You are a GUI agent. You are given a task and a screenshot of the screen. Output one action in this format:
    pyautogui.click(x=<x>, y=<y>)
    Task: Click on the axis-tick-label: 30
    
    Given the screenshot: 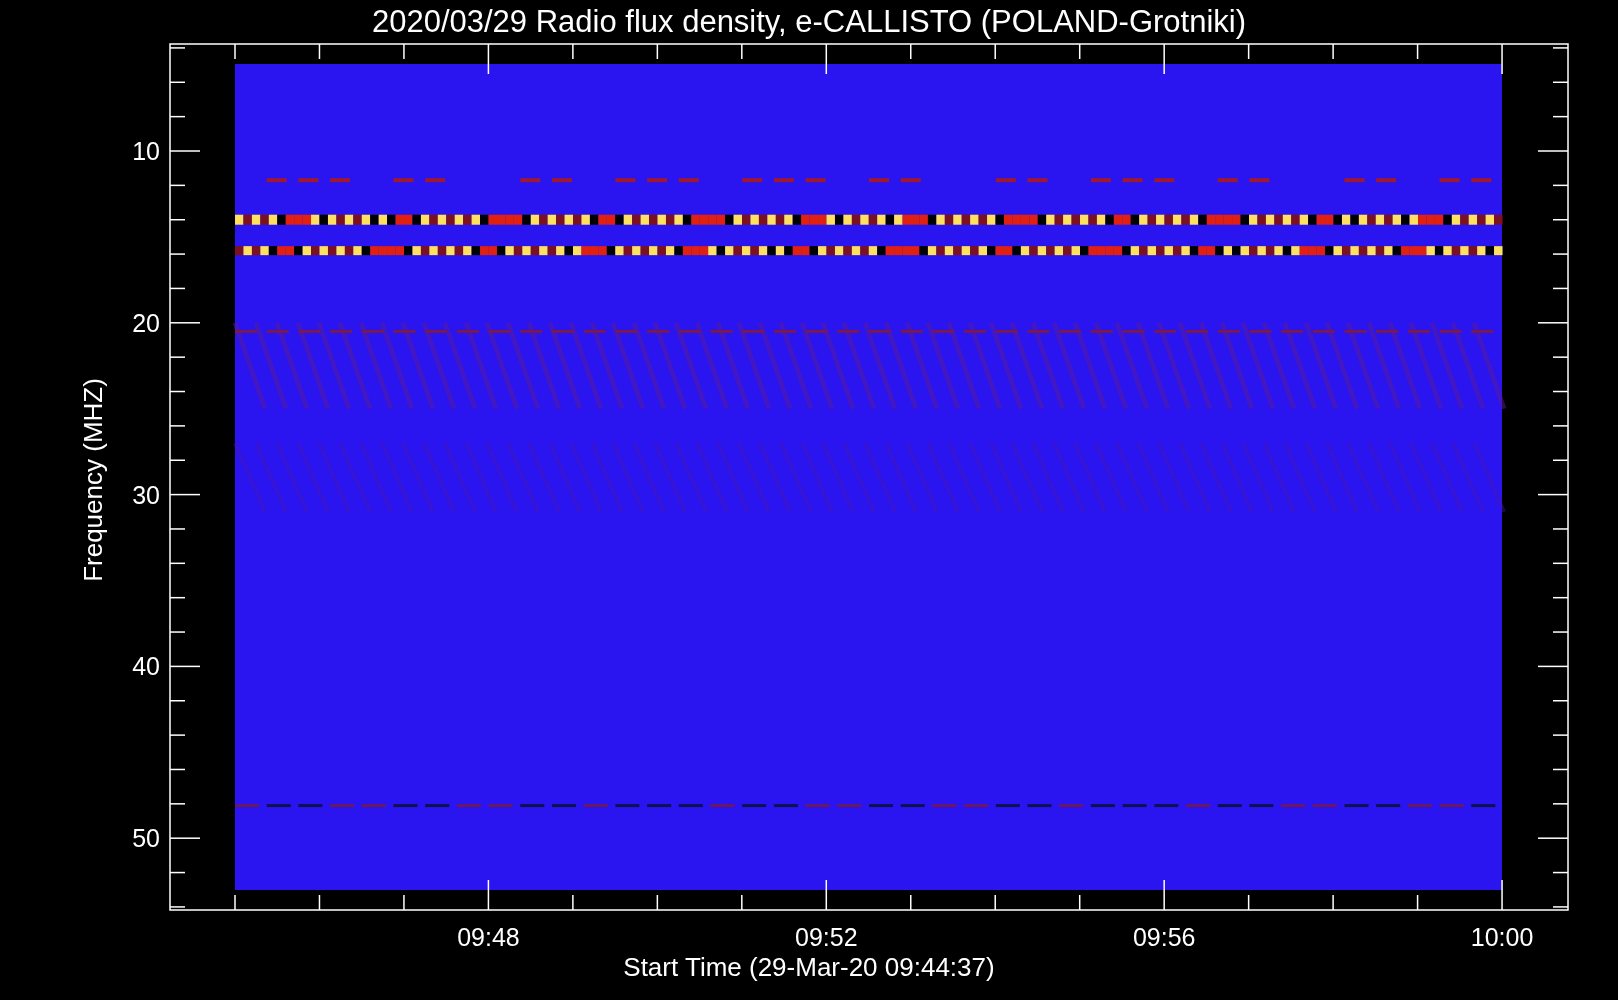 What is the action you would take?
    pyautogui.click(x=146, y=494)
    